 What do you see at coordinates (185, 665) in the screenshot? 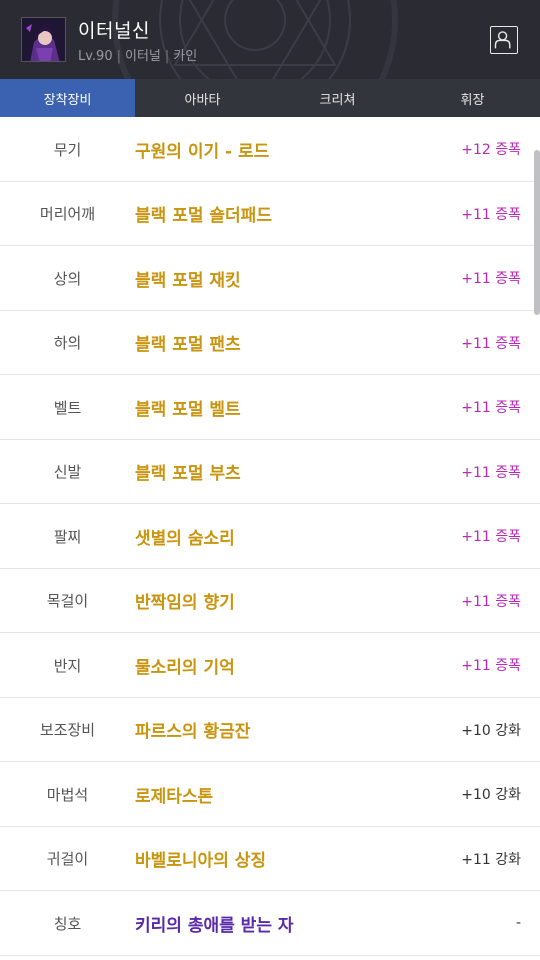
I see `equipment-item-name: 물소리의 기억` at bounding box center [185, 665].